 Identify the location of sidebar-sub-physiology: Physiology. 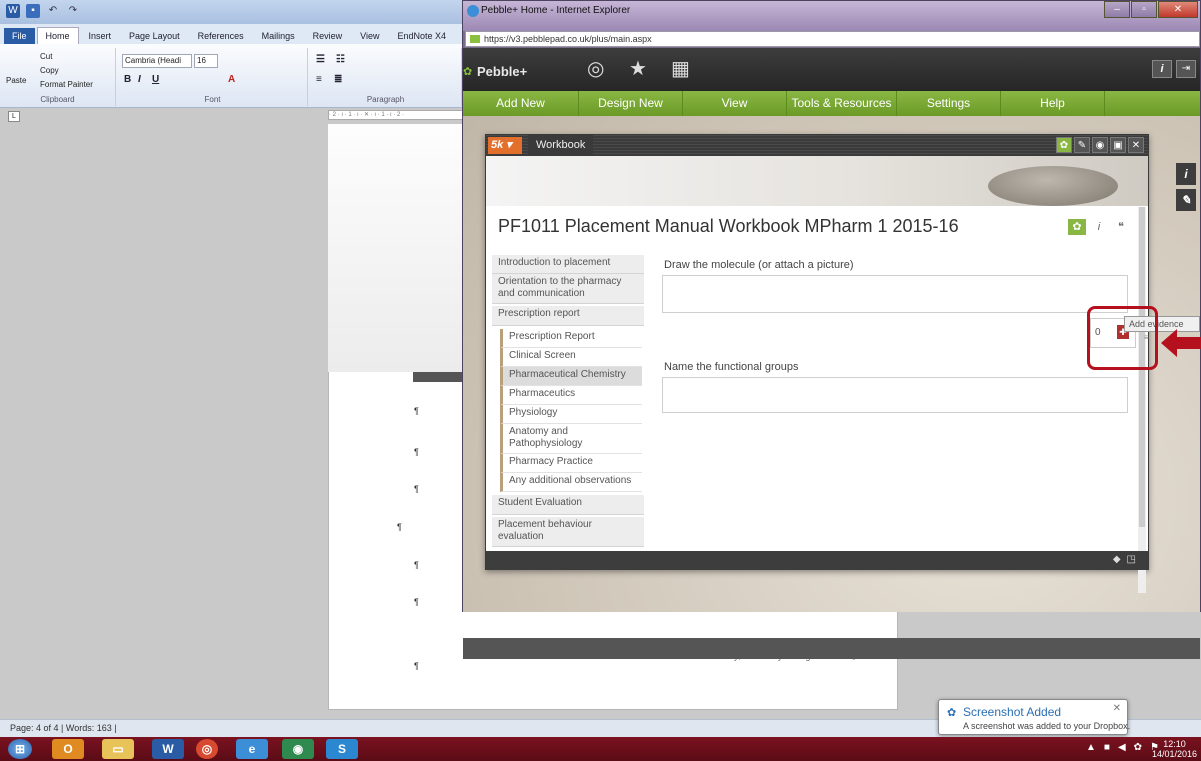
(571, 414).